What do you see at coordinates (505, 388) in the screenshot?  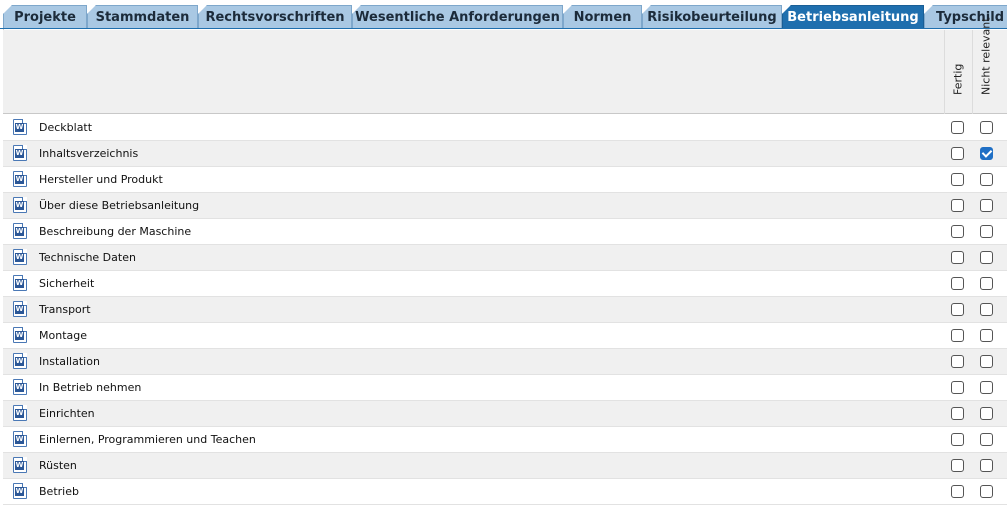 I see `table-row: W In Betrieb nehmen` at bounding box center [505, 388].